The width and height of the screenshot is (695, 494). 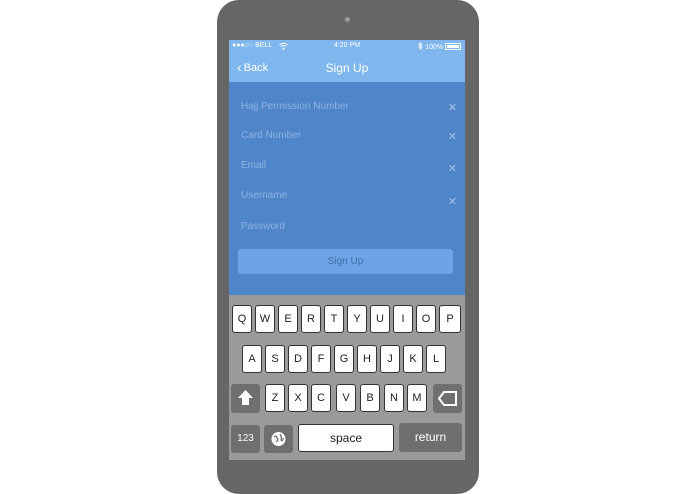 I want to click on bluetooth-icon, so click(x=420, y=46).